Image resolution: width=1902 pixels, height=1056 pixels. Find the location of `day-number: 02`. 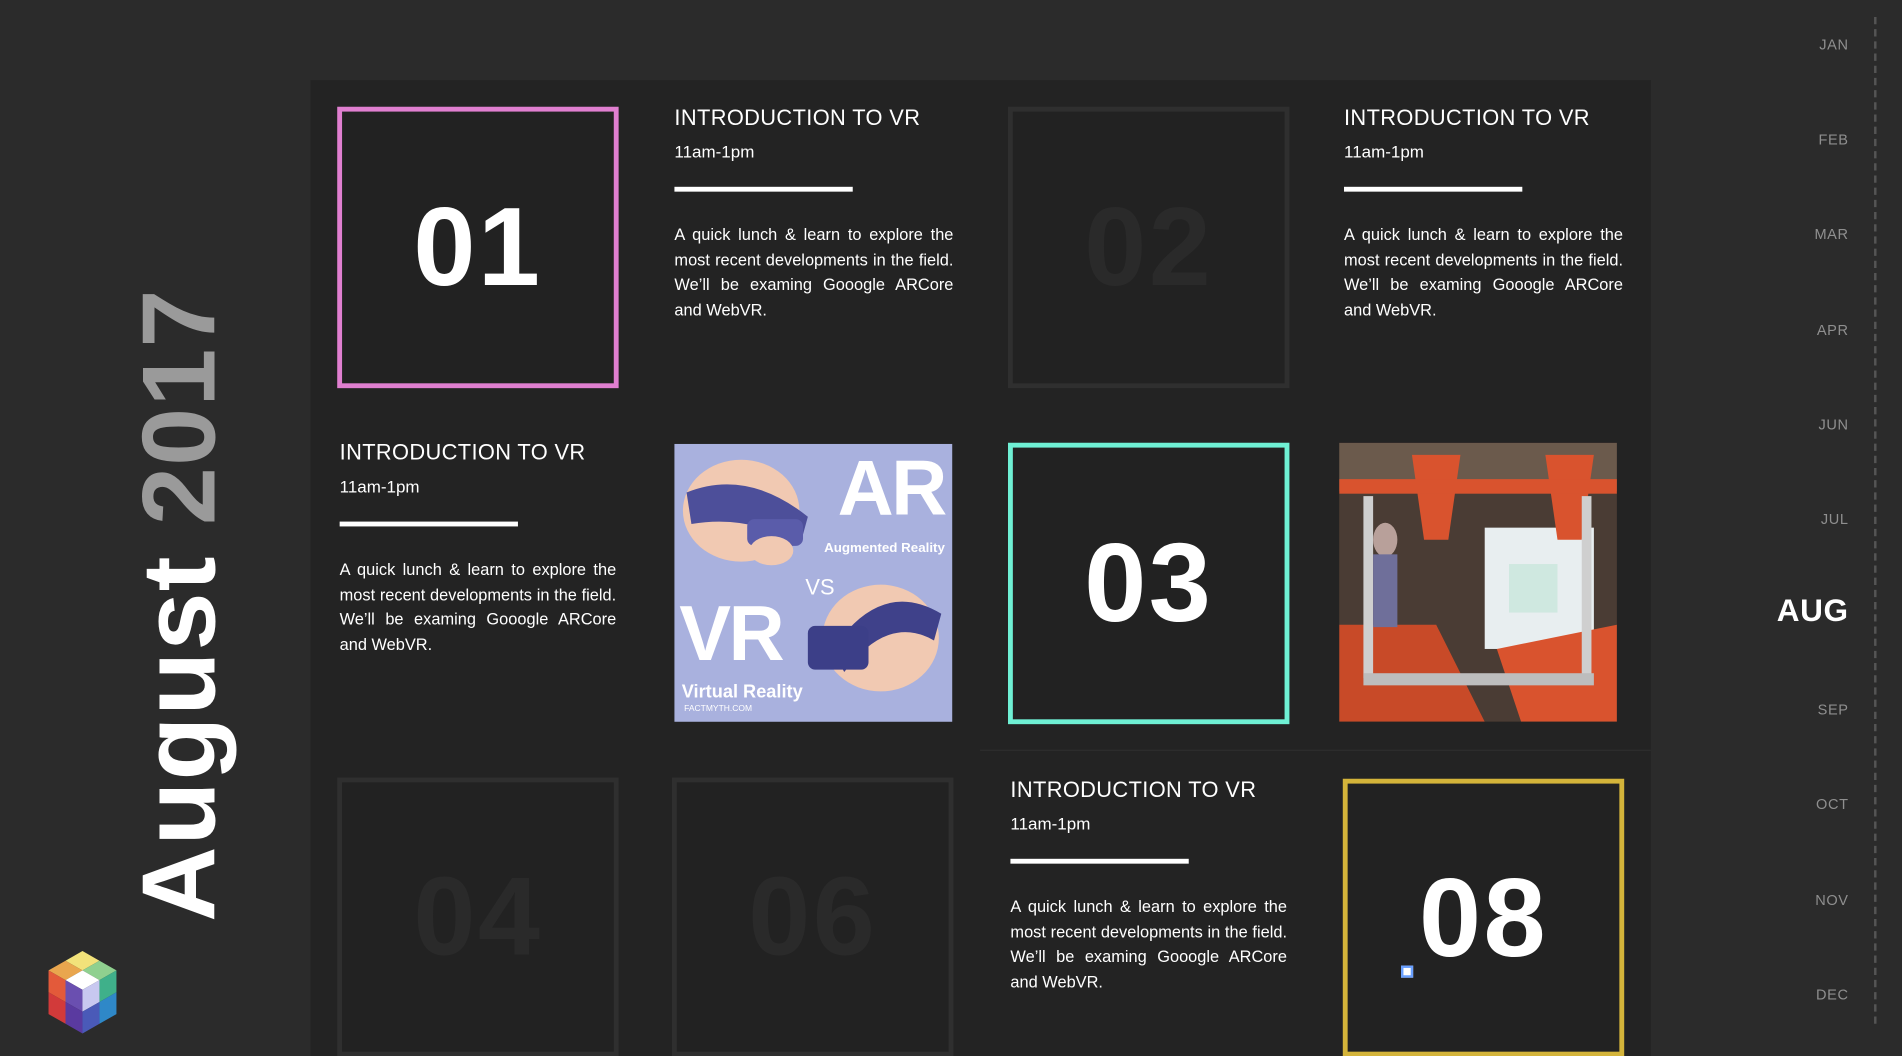

day-number: 02 is located at coordinates (1149, 247).